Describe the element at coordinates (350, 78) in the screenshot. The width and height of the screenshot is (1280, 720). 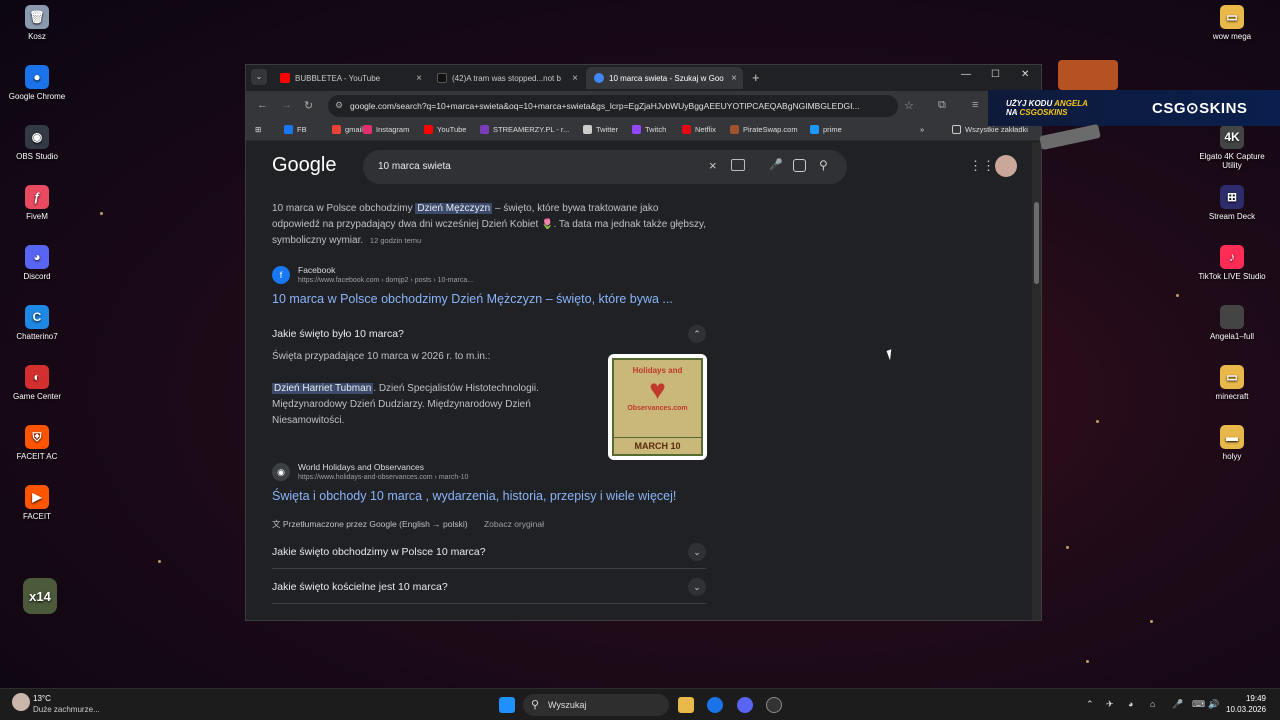
I see `tab-youtube: BUBBLETEA - YouTube ×` at that location.